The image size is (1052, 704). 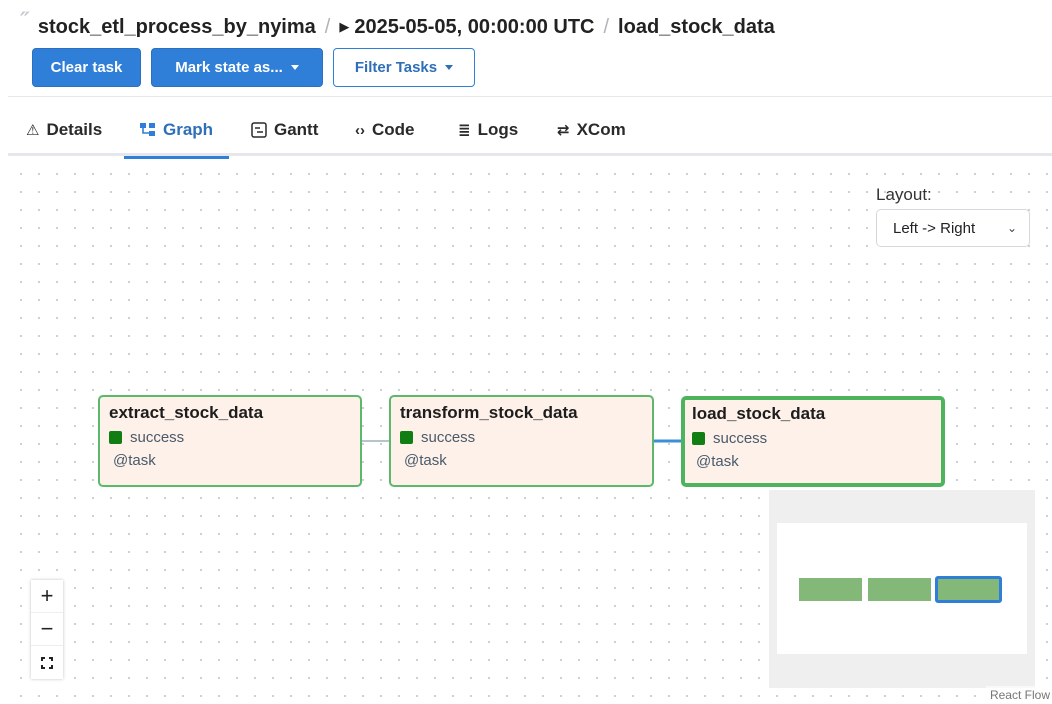 What do you see at coordinates (530, 96) in the screenshot?
I see `header-divider` at bounding box center [530, 96].